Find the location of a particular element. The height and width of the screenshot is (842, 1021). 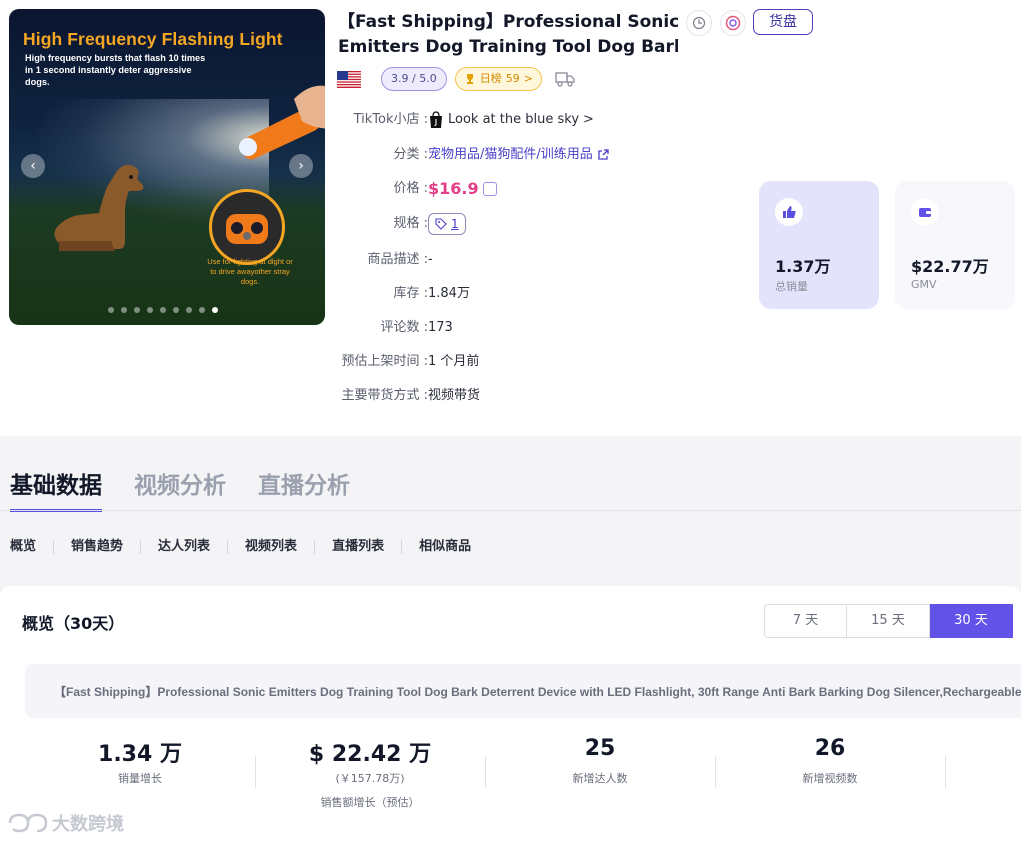

category-value: 宠物用品/猫狗配件/训练用品 is located at coordinates (510, 154).